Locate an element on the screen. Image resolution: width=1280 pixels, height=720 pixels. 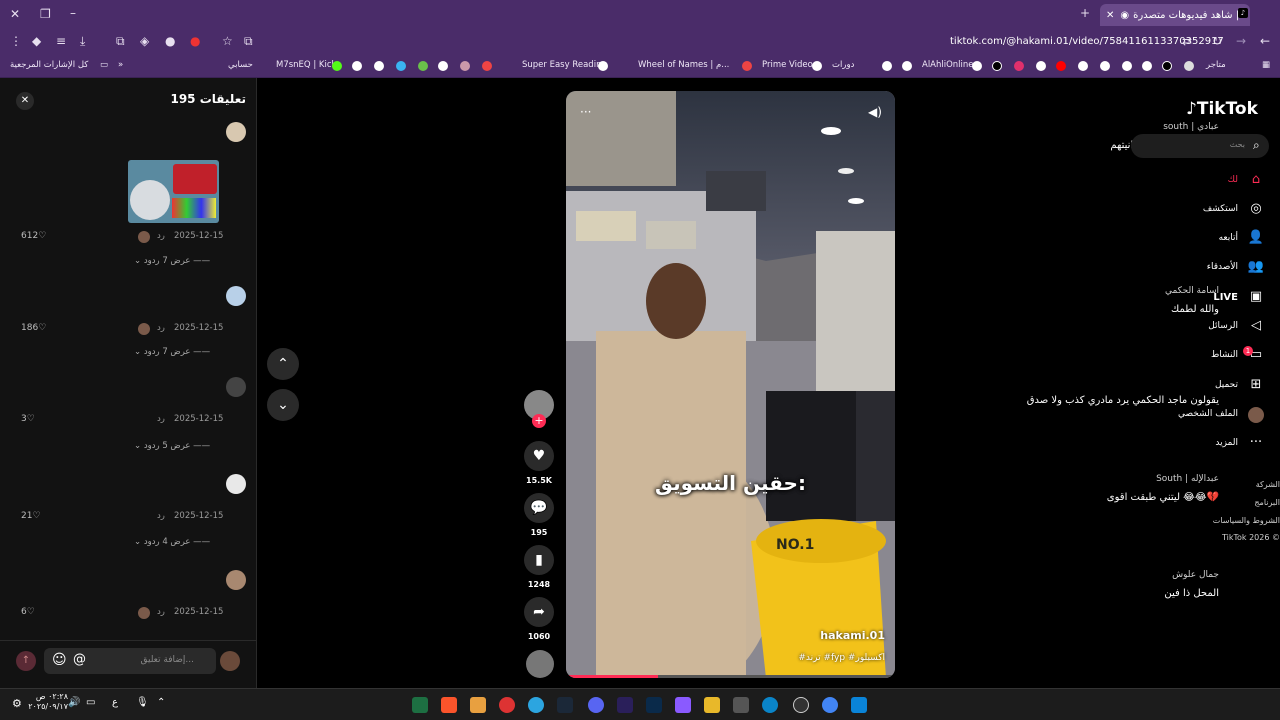
bookmark-icon-g is located at coordinates (487, 66).